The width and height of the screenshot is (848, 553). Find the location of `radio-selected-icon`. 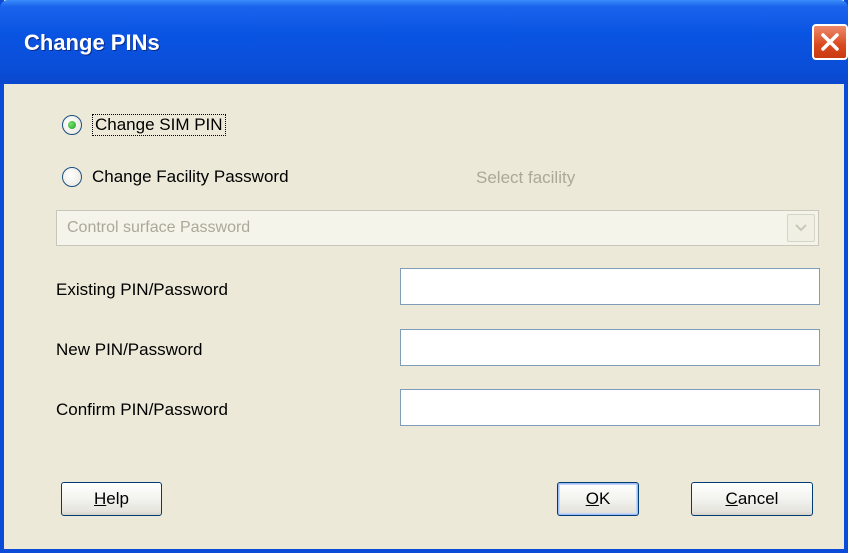

radio-selected-icon is located at coordinates (72, 125).